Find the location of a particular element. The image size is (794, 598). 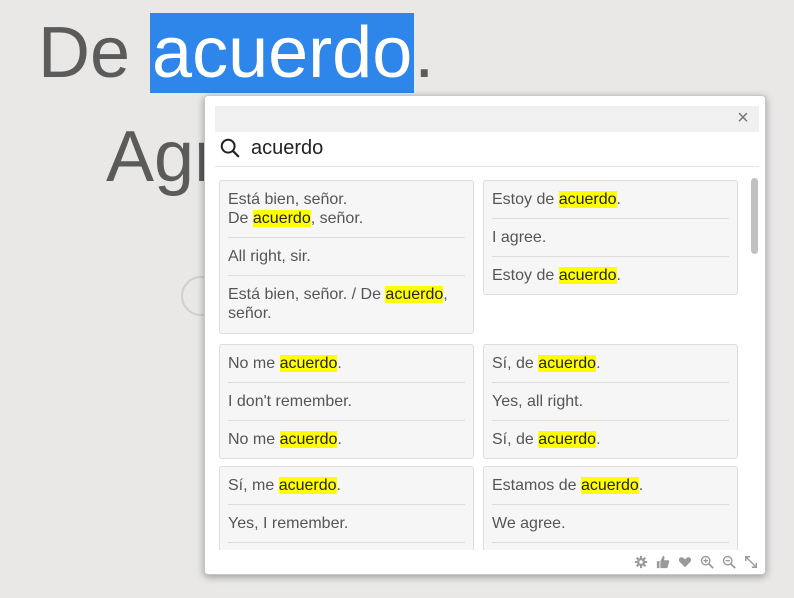

result-line: Yes, all right. is located at coordinates (610, 402).